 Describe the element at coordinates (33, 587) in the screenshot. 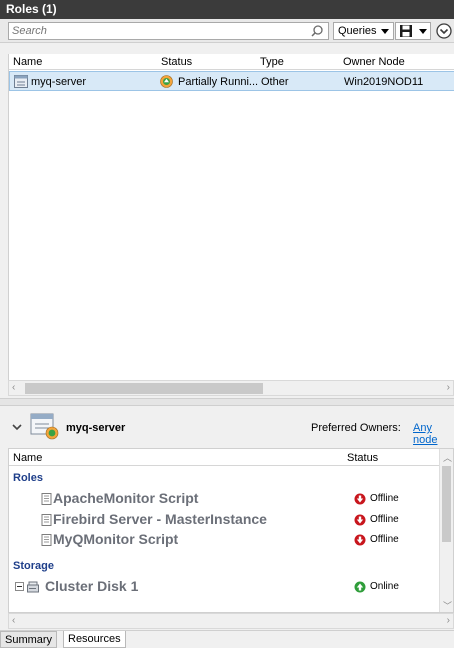

I see `disk-icon` at that location.